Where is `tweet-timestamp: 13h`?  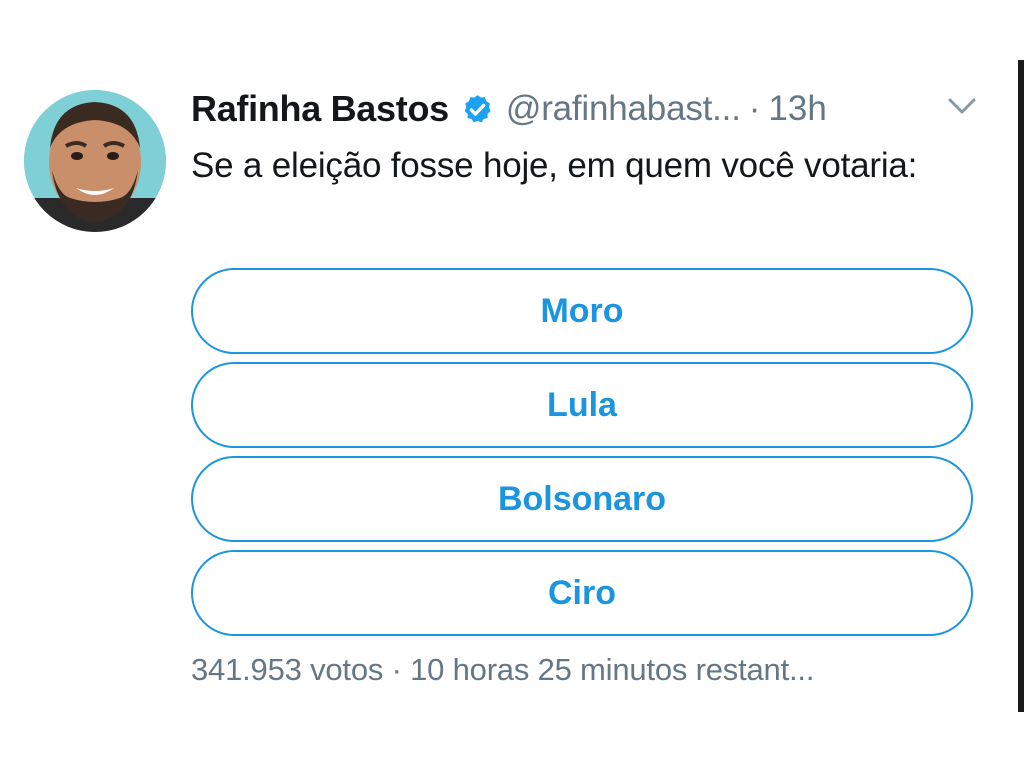
tweet-timestamp: 13h is located at coordinates (797, 109).